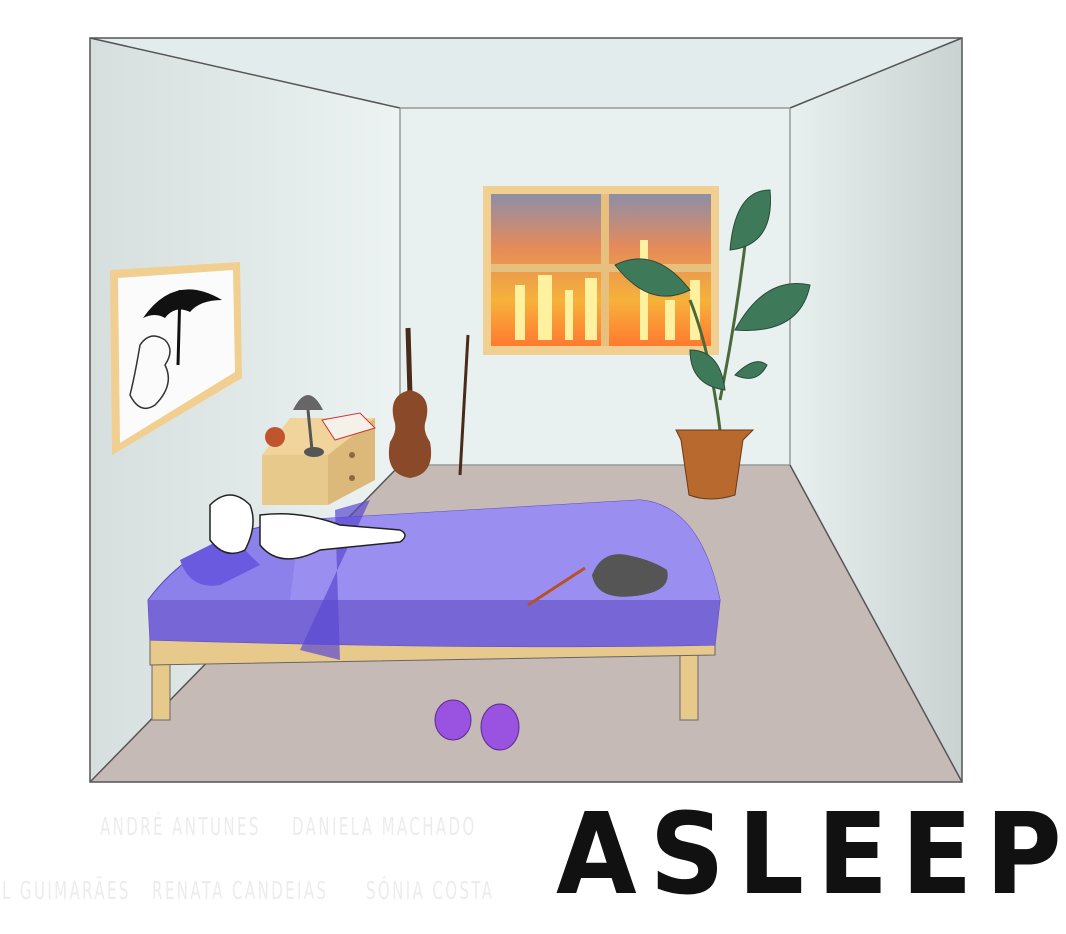  What do you see at coordinates (430, 890) in the screenshot?
I see `credit-sonia-costa: SÓNIA COSTA` at bounding box center [430, 890].